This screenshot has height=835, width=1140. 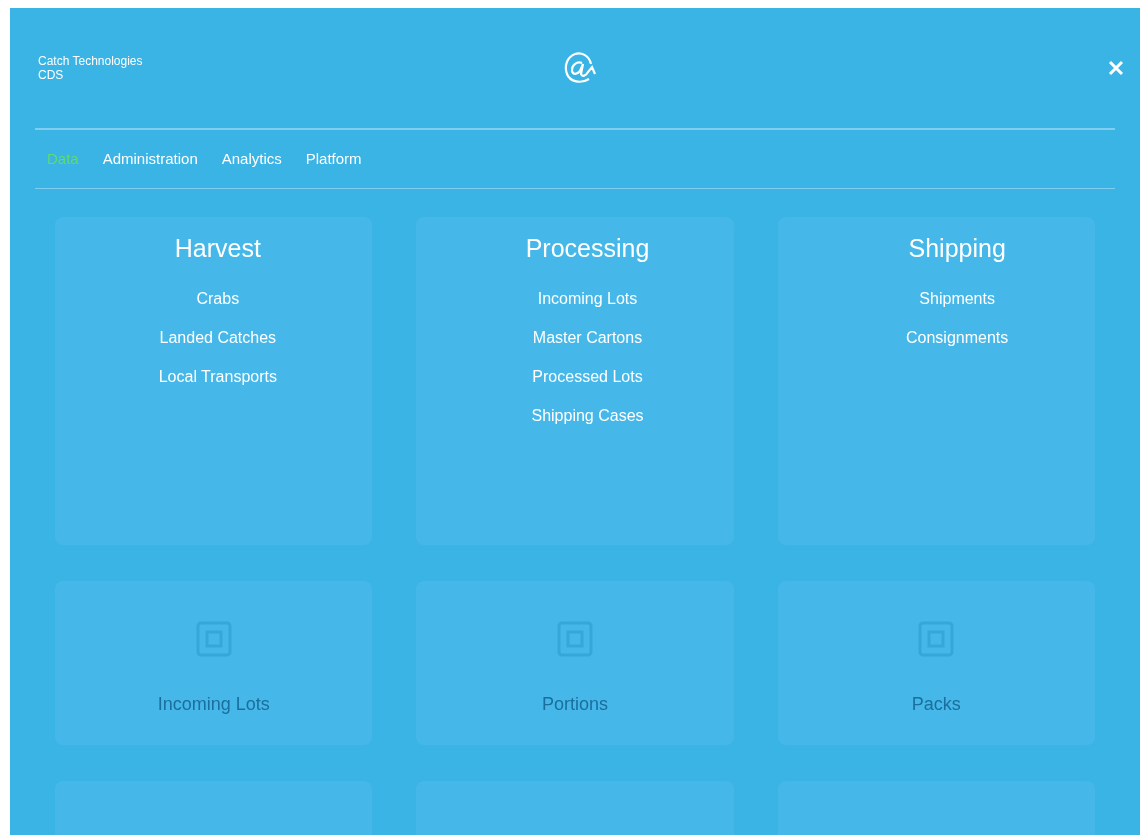 What do you see at coordinates (251, 159) in the screenshot?
I see `nav-tab: Analytics` at bounding box center [251, 159].